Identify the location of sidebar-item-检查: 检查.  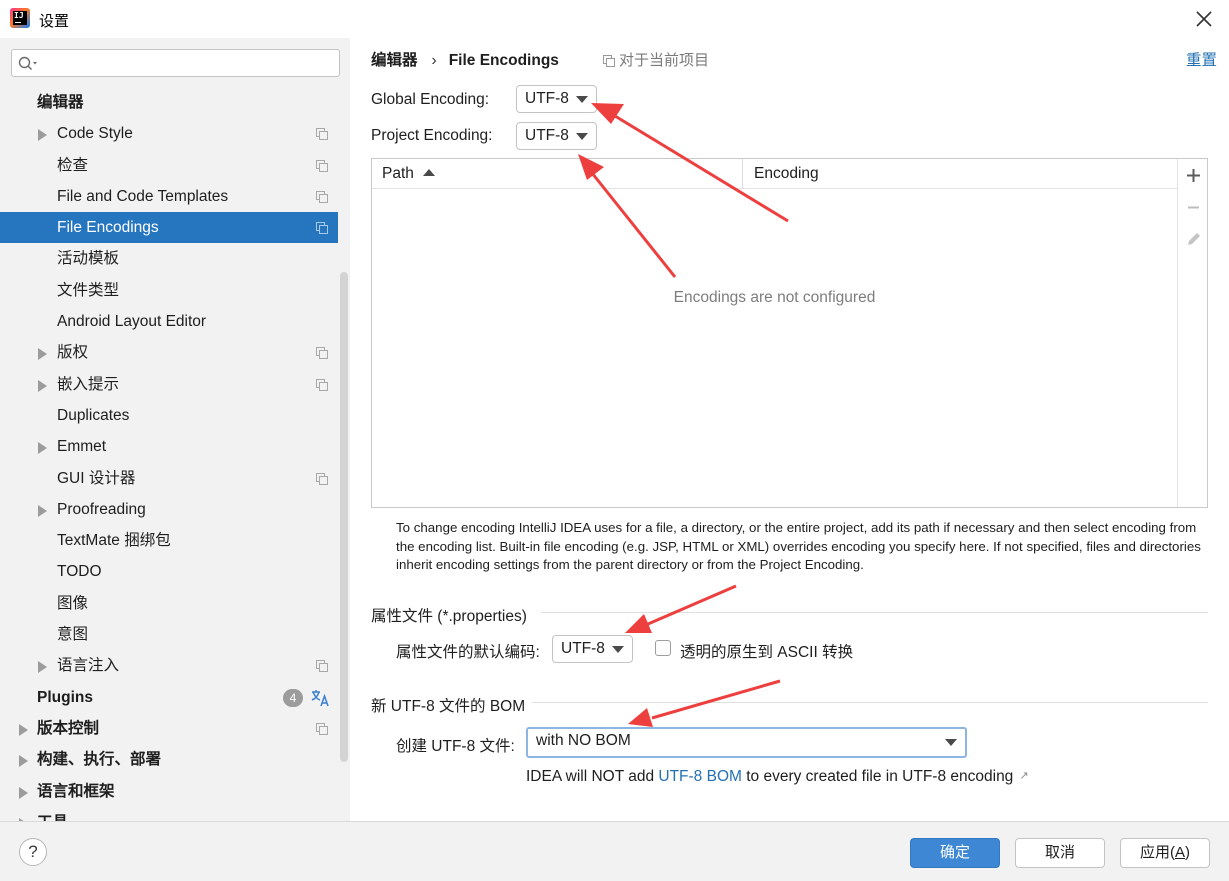
(169, 165).